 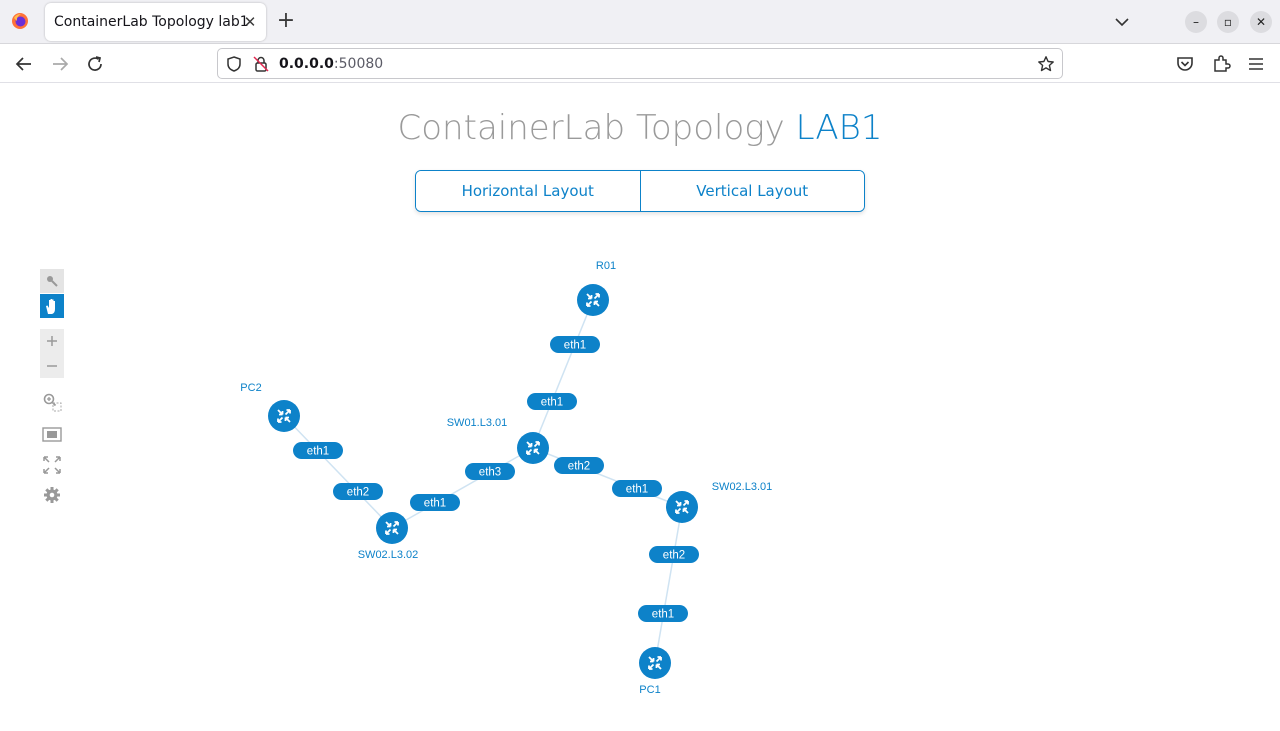 I want to click on node-label: SW01.L3.01, so click(x=477, y=423).